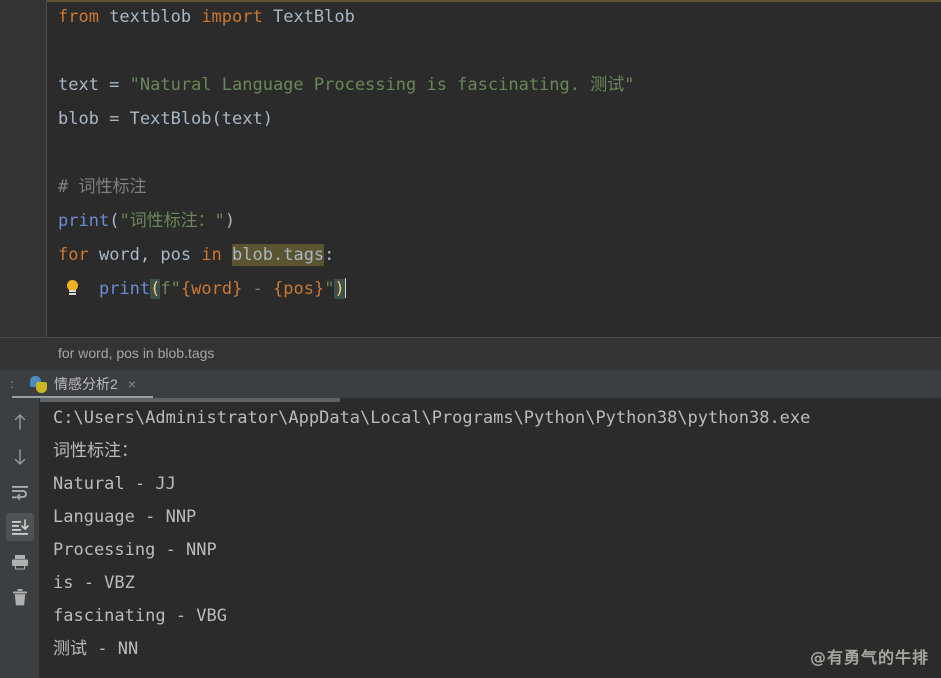  What do you see at coordinates (20, 422) in the screenshot?
I see `up-arrow-icon` at bounding box center [20, 422].